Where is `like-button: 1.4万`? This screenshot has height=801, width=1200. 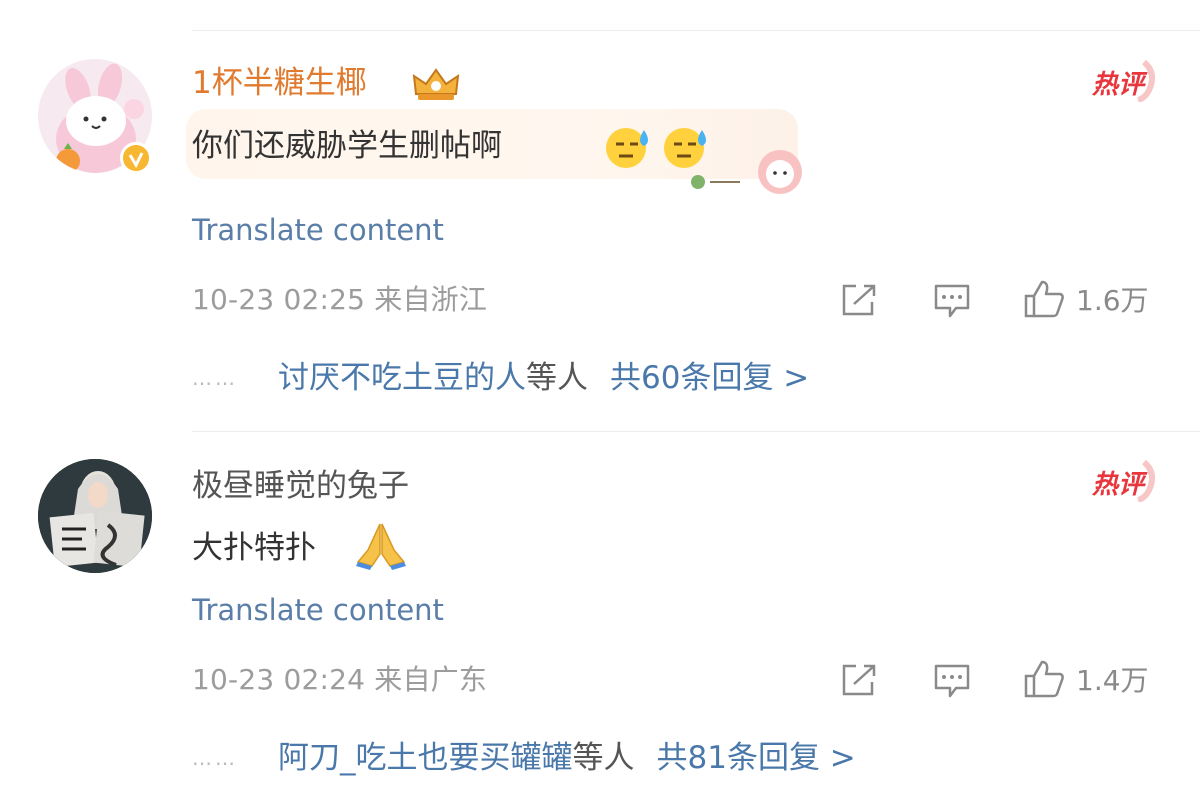 like-button: 1.4万 is located at coordinates (1085, 679).